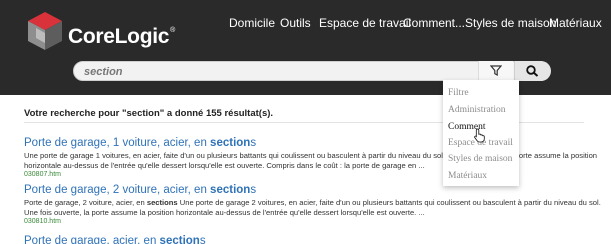 The height and width of the screenshot is (244, 611). Describe the element at coordinates (575, 23) in the screenshot. I see `nav-materiaux: Matériaux` at that location.